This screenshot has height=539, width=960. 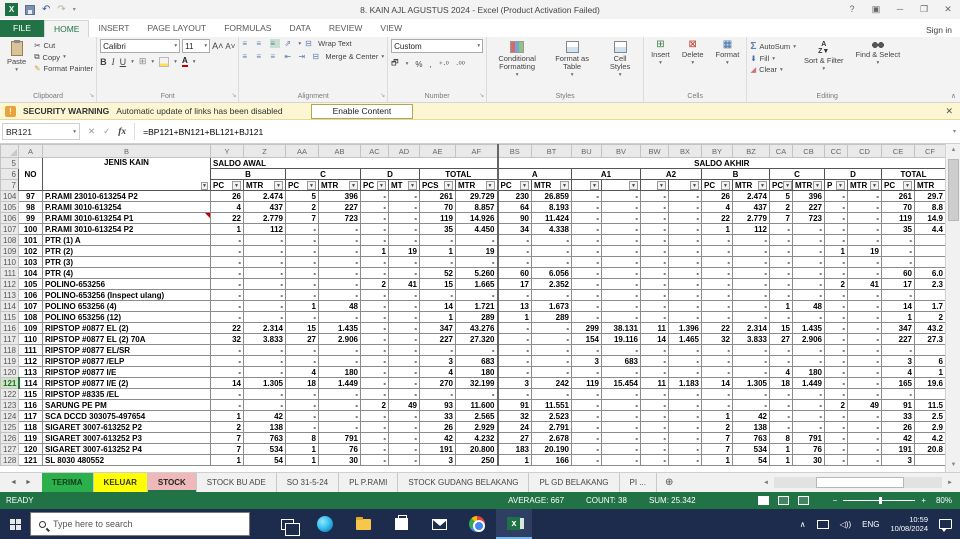 I want to click on insert-cells-button: ⊞ Insert ▾, so click(x=660, y=54).